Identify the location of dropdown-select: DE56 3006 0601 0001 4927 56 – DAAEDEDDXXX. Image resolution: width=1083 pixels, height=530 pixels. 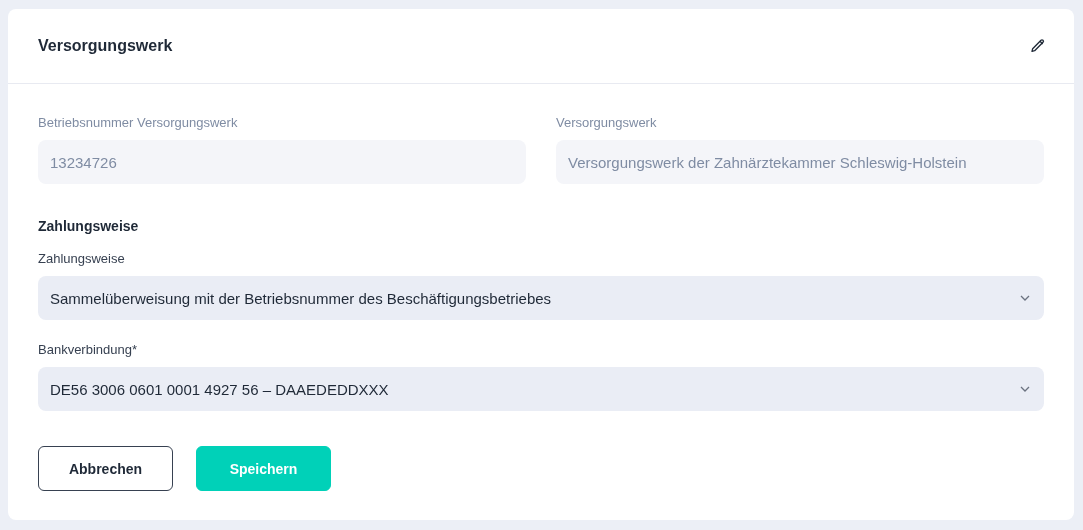
(541, 389).